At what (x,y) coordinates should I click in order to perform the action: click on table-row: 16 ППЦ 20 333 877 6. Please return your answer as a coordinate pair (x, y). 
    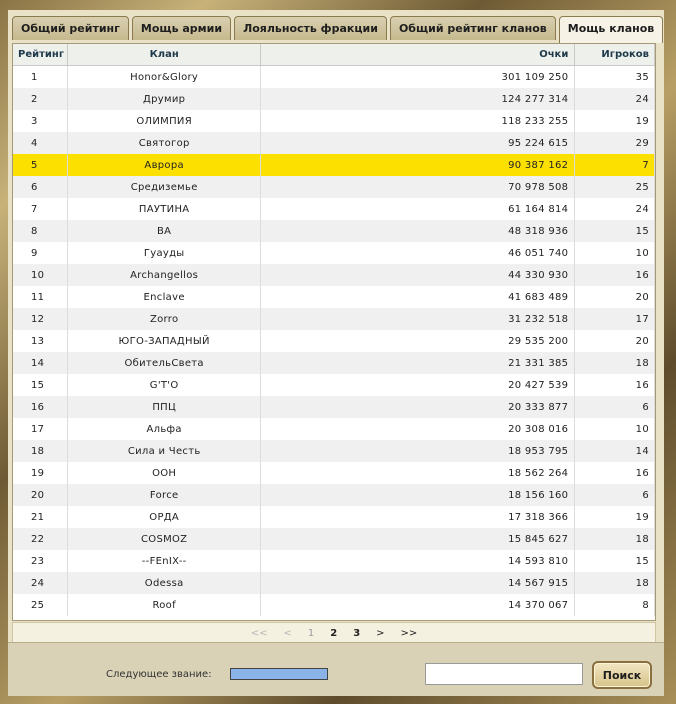
    Looking at the image, I should click on (334, 407).